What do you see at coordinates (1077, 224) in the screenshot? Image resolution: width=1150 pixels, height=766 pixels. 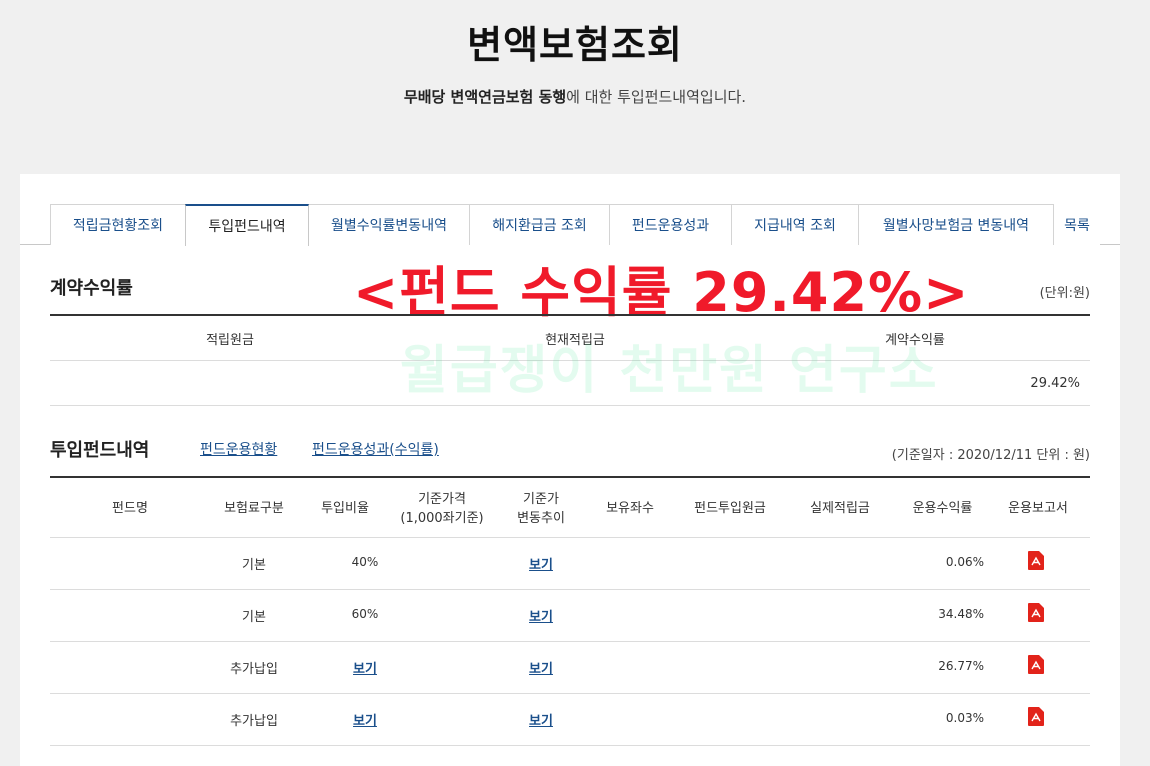 I see `tab-list: 목록` at bounding box center [1077, 224].